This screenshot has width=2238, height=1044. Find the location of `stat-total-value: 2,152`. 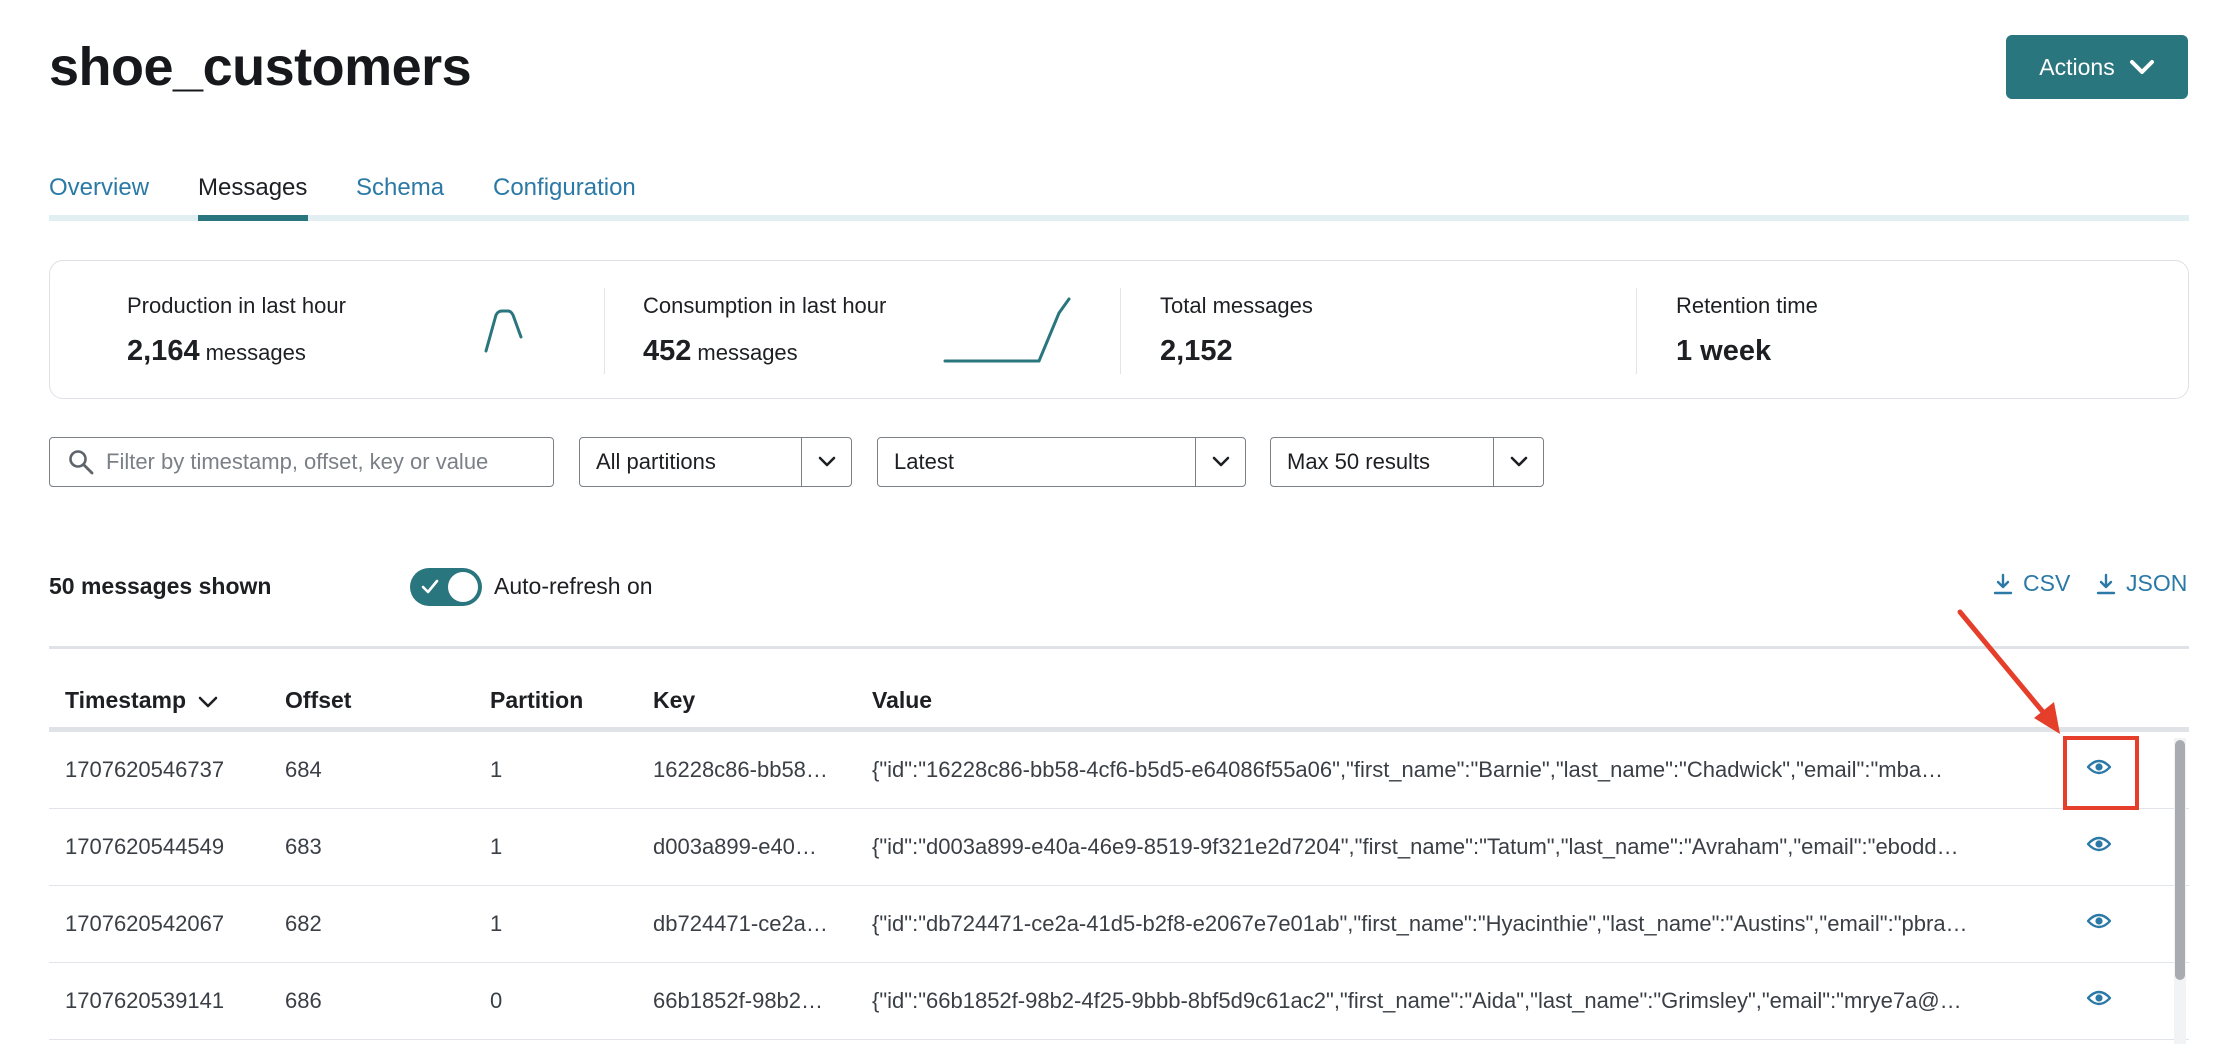

stat-total-value: 2,152 is located at coordinates (1196, 351).